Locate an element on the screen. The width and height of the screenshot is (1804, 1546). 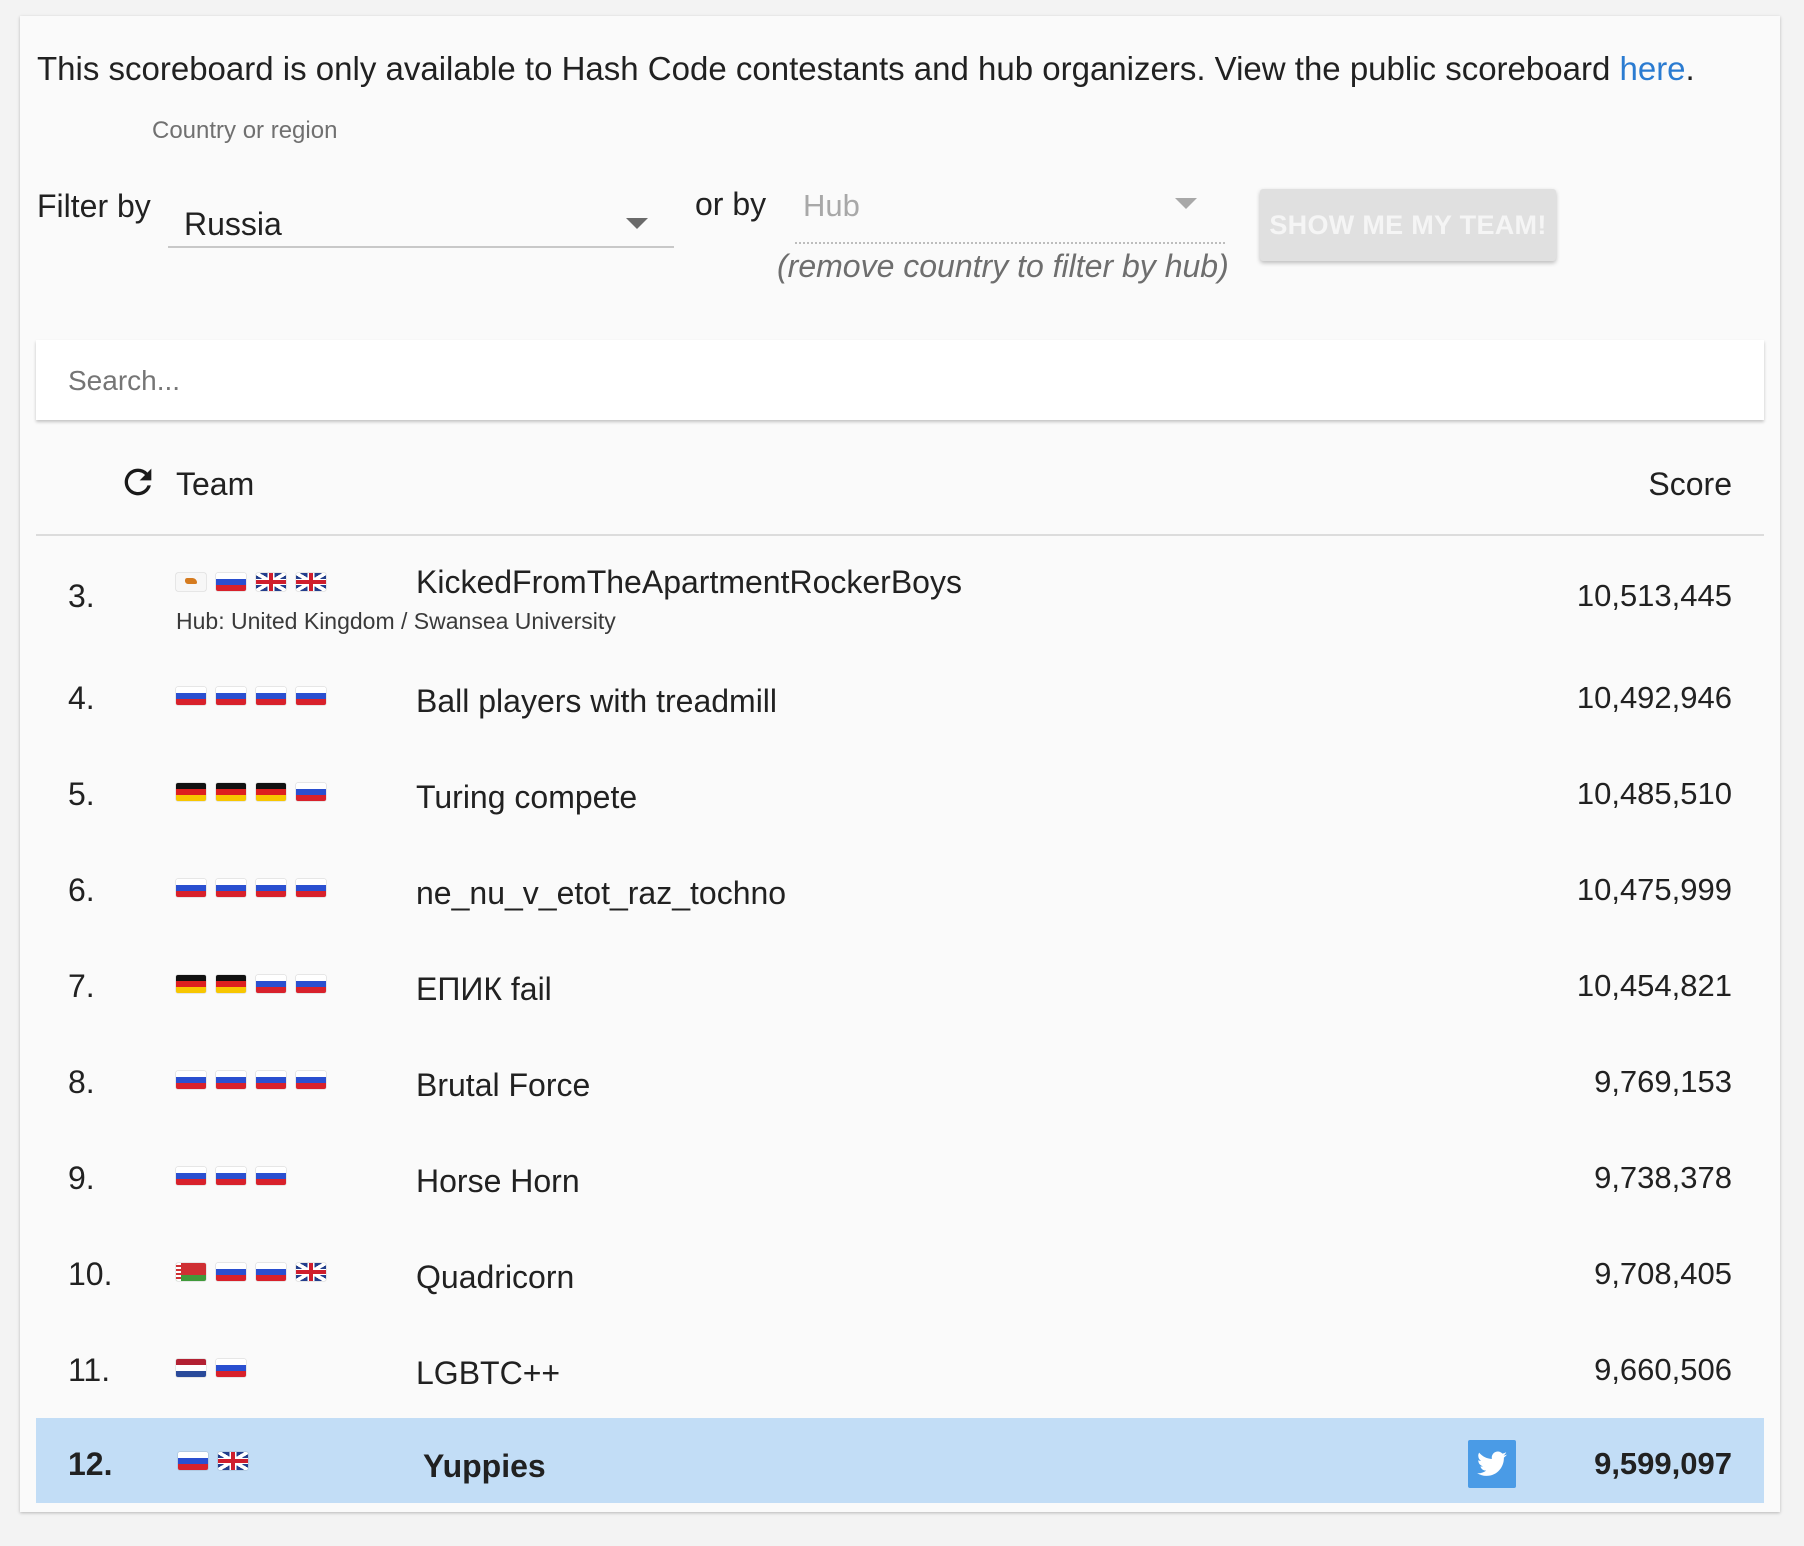
country-select-value: Russia is located at coordinates (233, 224).